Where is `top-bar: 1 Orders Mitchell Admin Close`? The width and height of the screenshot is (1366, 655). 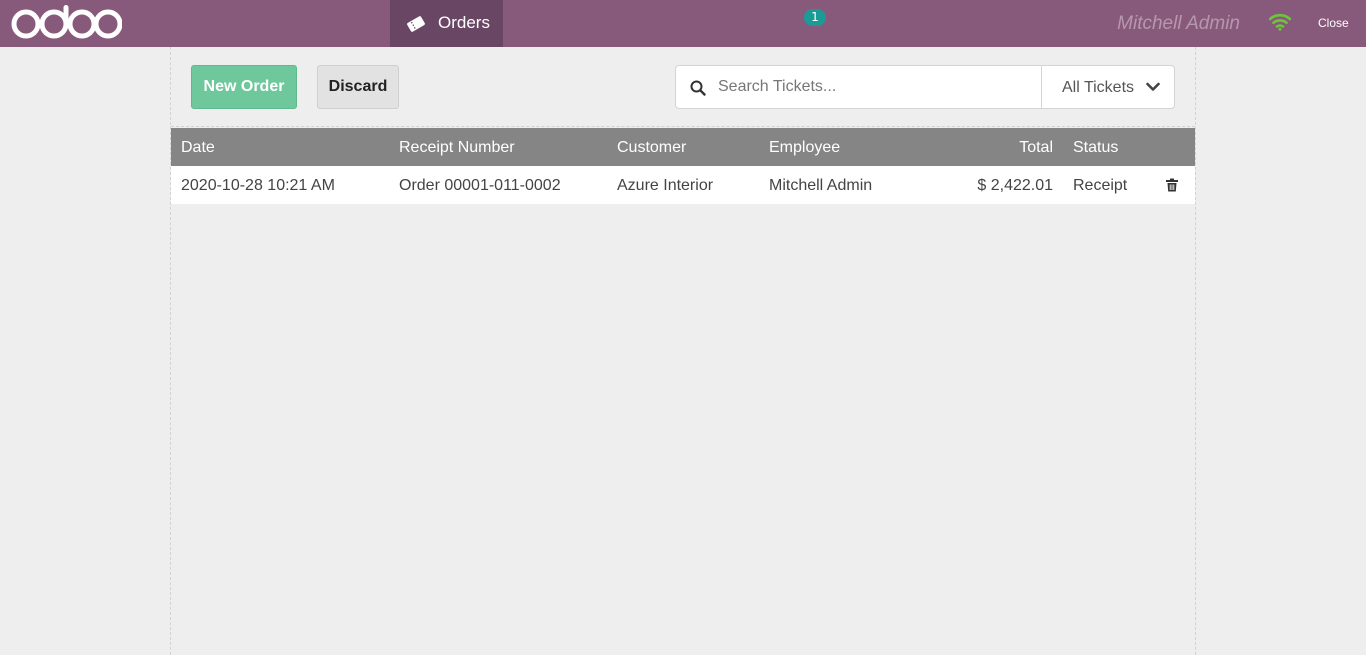 top-bar: 1 Orders Mitchell Admin Close is located at coordinates (683, 23).